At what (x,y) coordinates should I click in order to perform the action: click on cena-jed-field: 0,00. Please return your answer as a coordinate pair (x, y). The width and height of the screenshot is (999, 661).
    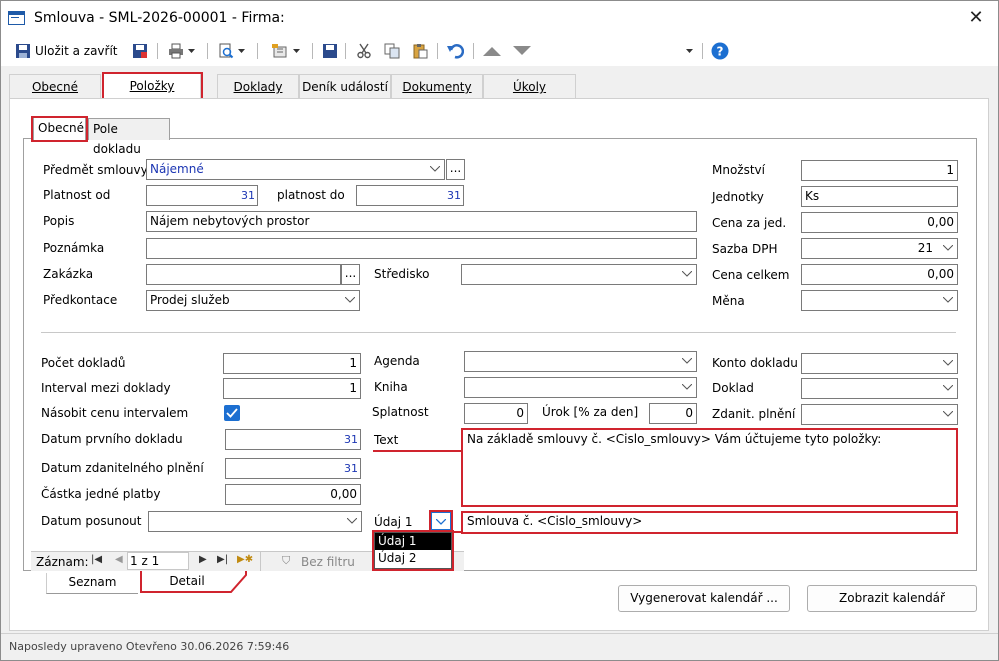
    Looking at the image, I should click on (879, 222).